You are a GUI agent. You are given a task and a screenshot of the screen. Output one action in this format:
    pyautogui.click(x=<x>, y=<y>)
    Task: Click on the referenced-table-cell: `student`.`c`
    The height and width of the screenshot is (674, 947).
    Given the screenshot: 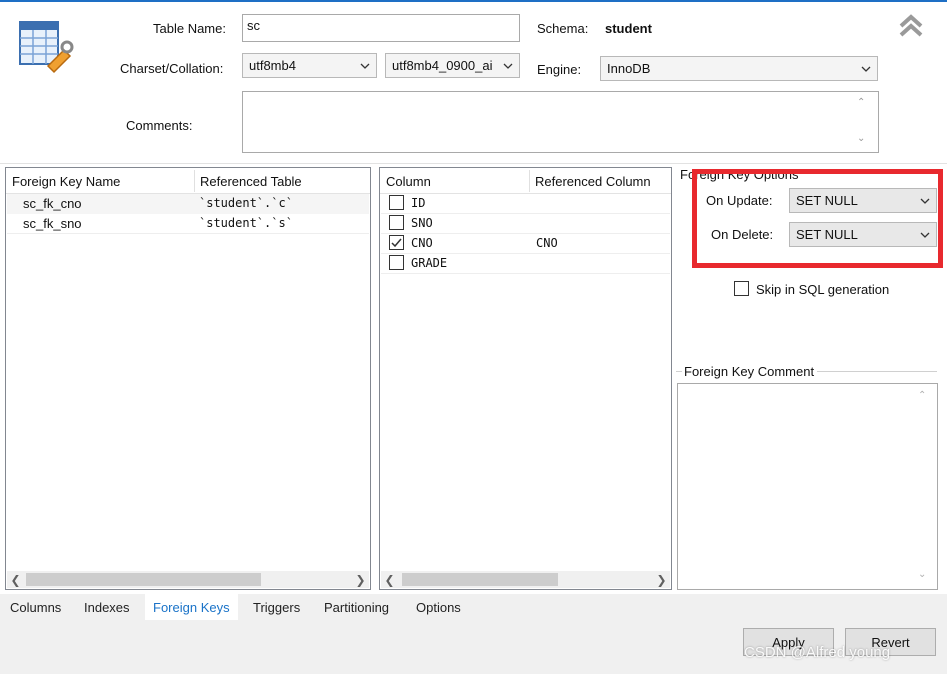 What is the action you would take?
    pyautogui.click(x=246, y=203)
    